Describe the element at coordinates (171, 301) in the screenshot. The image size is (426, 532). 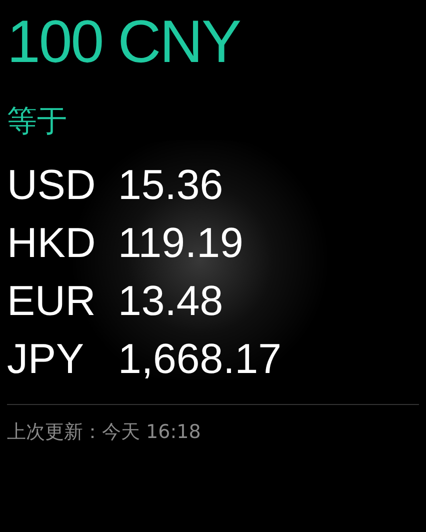
I see `currency-value: 13.48` at that location.